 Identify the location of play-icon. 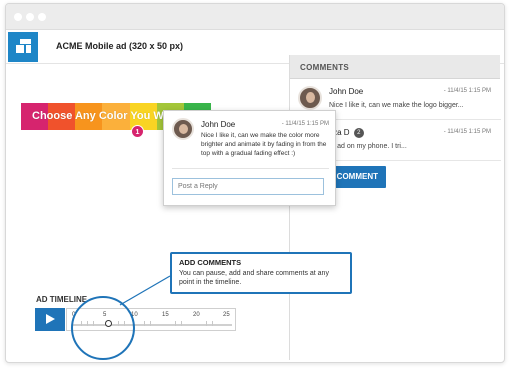
(50, 319).